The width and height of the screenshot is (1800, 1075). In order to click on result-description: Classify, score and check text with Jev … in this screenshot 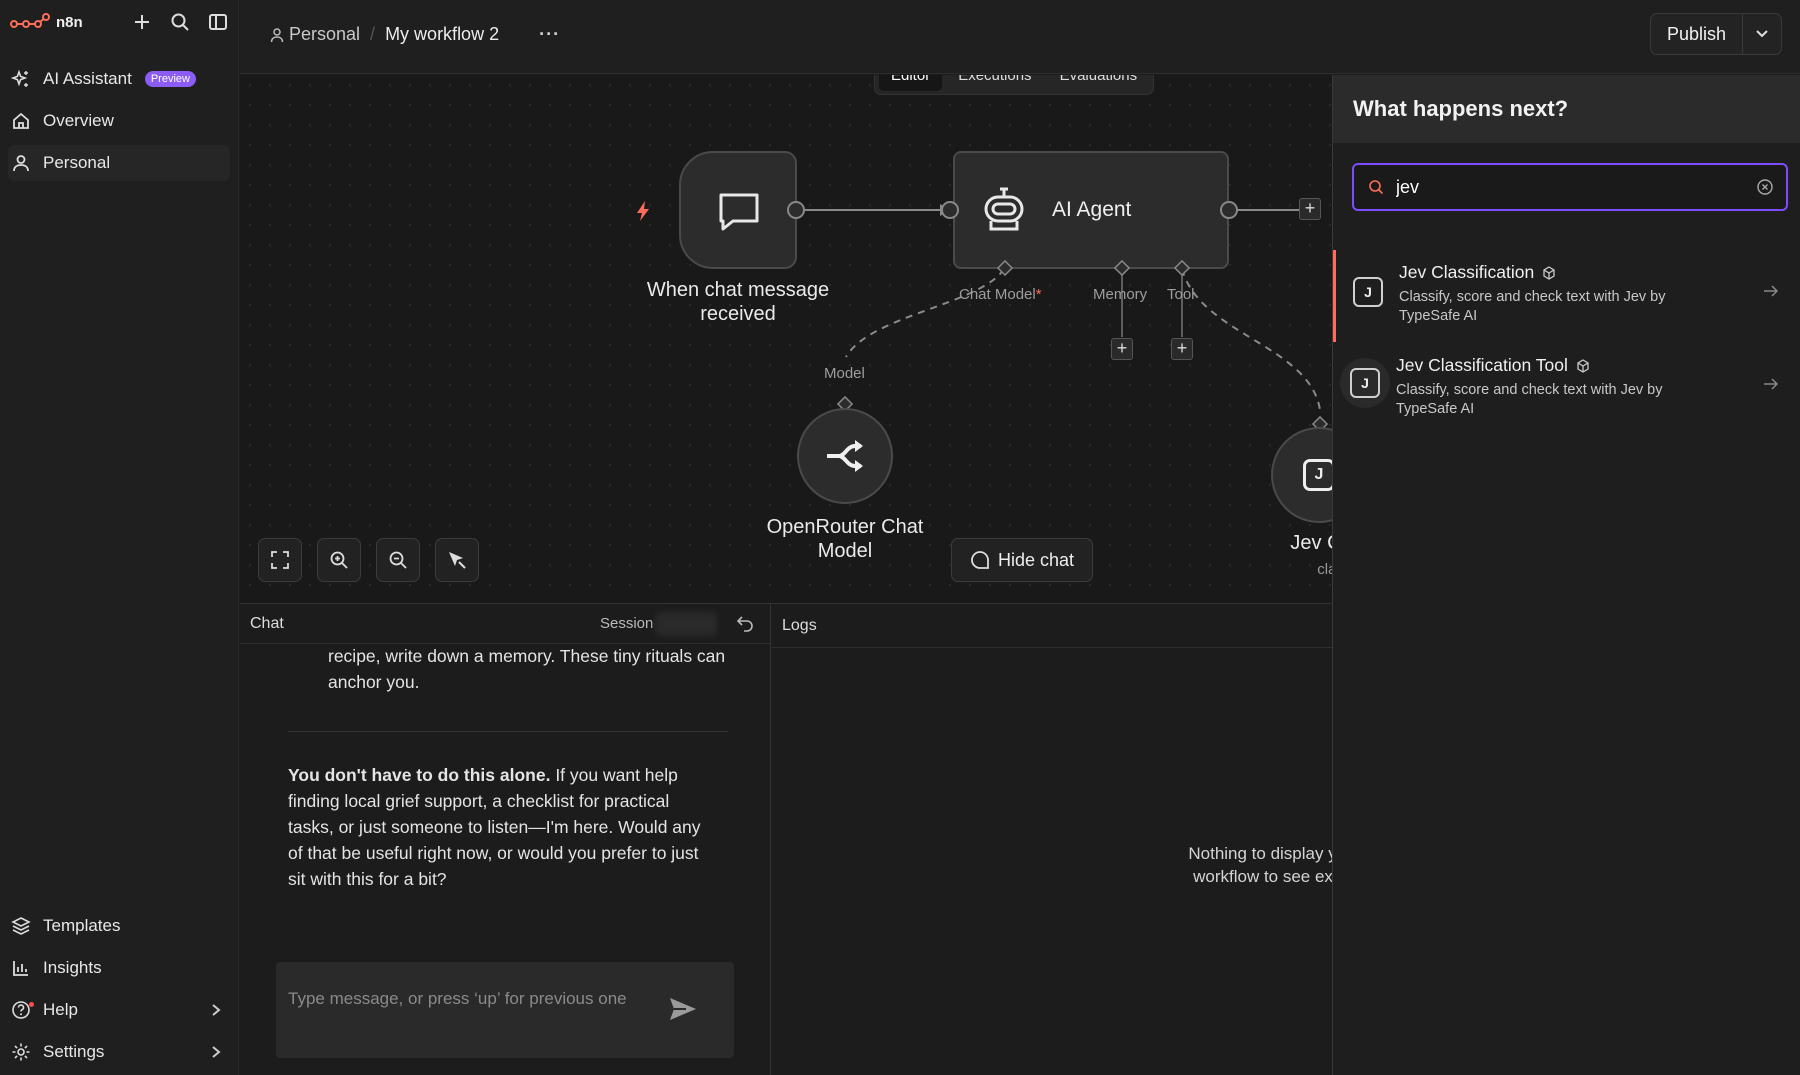, I will do `click(1532, 306)`.